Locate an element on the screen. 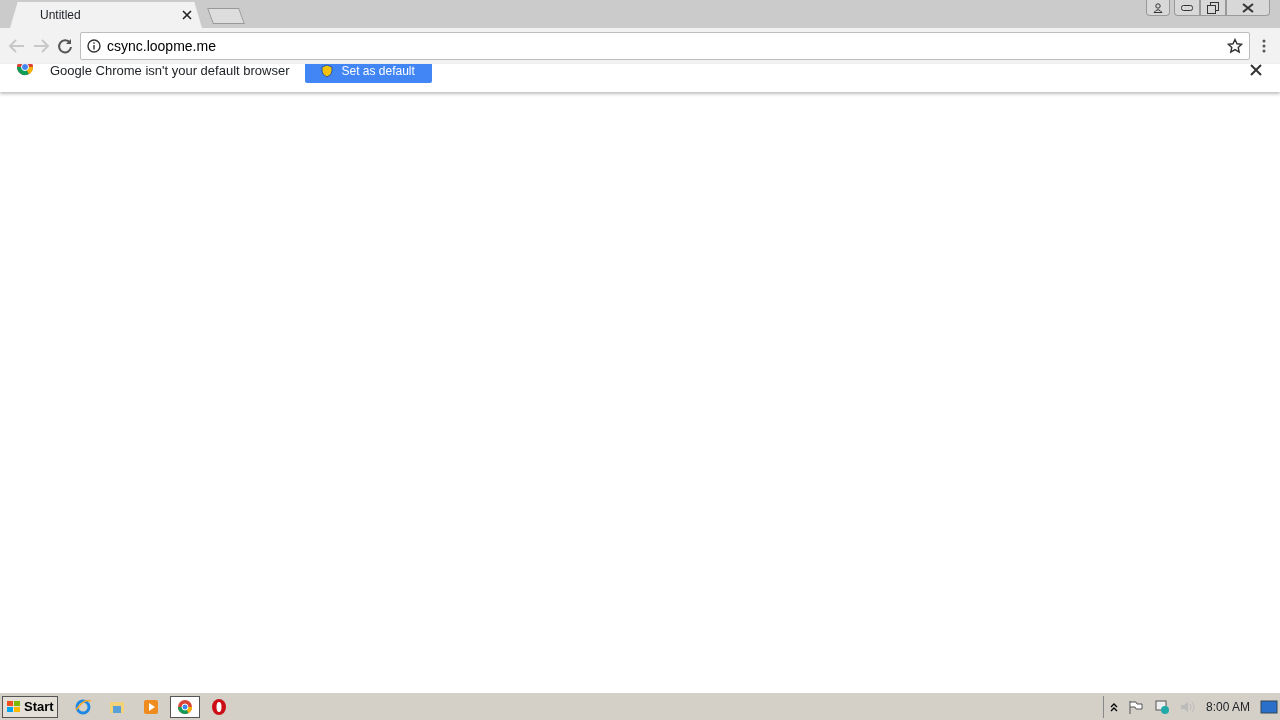 The image size is (1280, 720). clock: 8:00 AM is located at coordinates (1227, 706).